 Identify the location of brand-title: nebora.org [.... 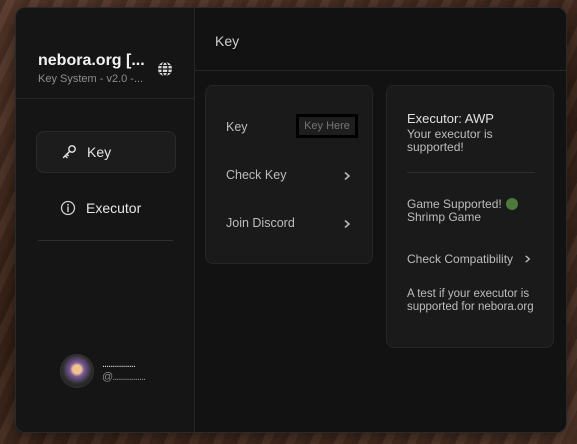
(91, 60).